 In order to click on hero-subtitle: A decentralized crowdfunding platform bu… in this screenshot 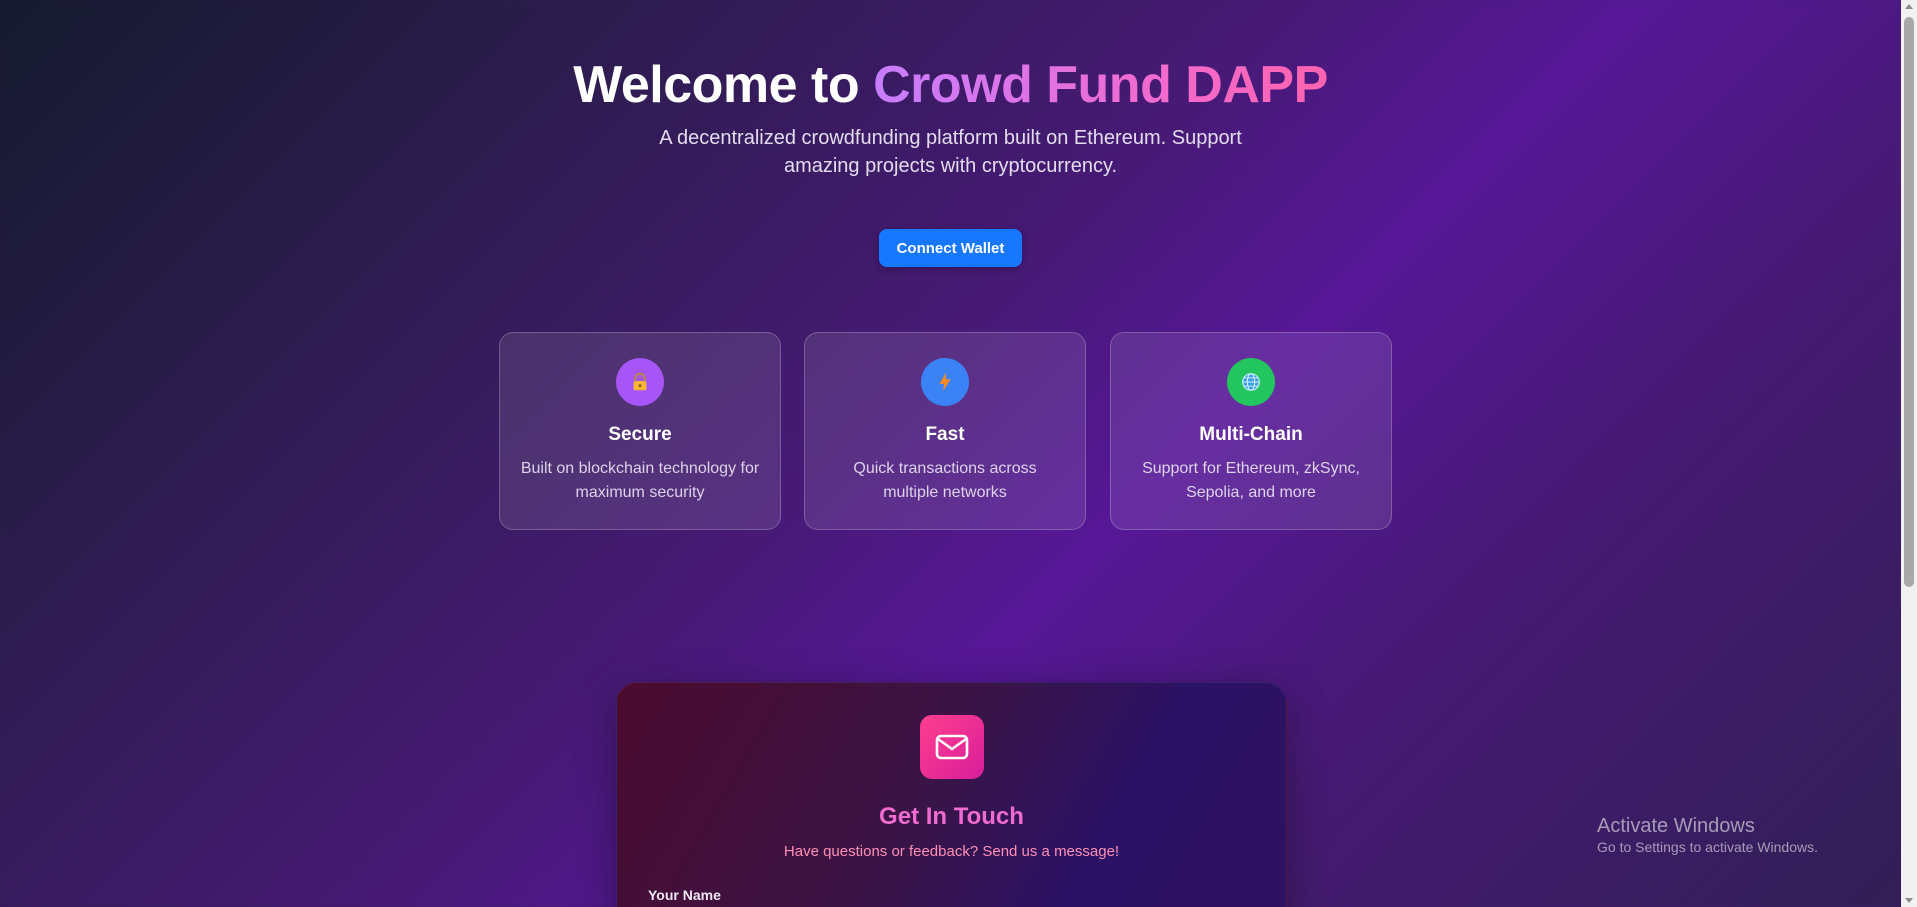, I will do `click(950, 152)`.